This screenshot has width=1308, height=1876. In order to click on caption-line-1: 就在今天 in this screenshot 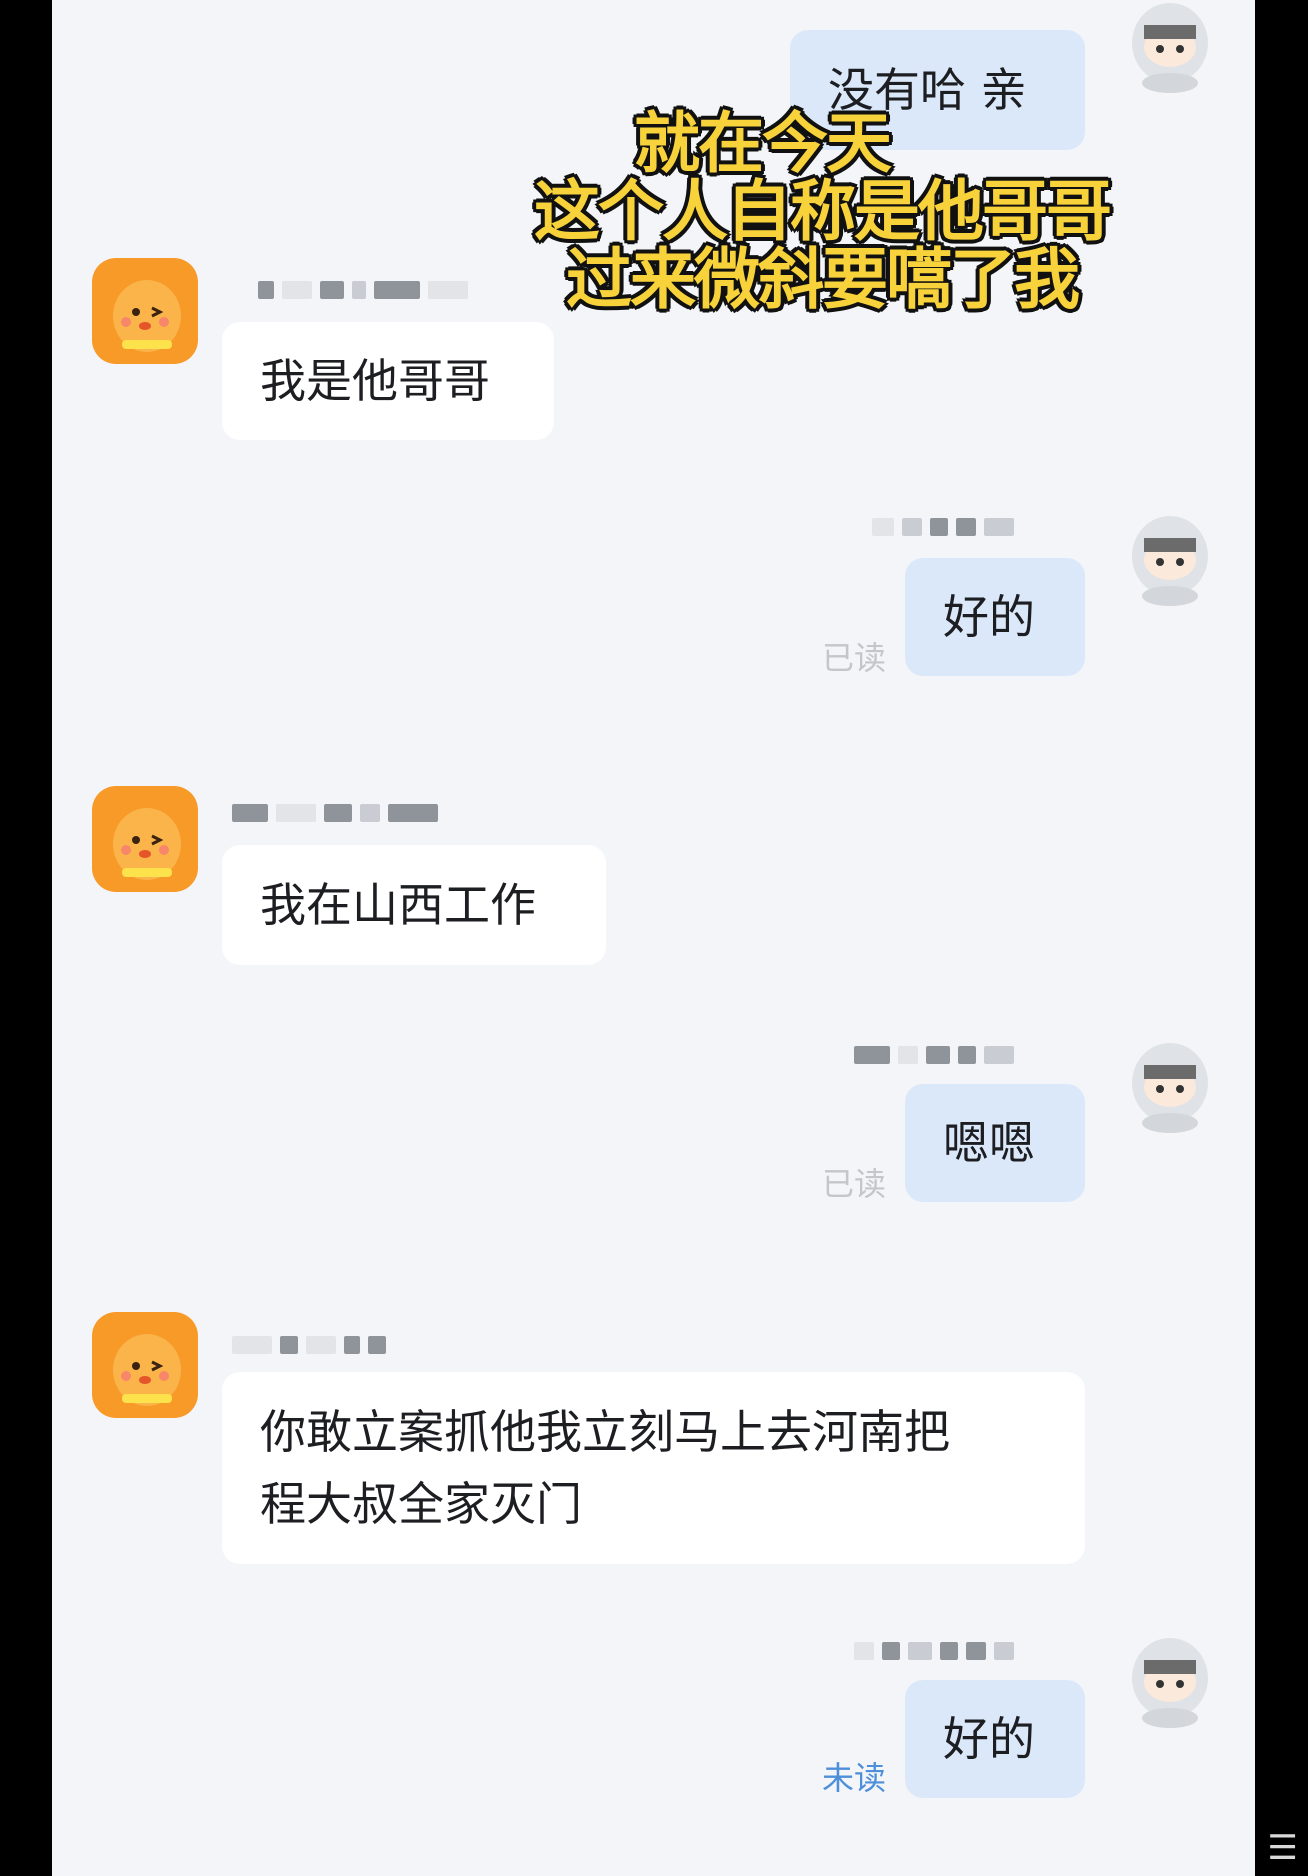, I will do `click(763, 143)`.